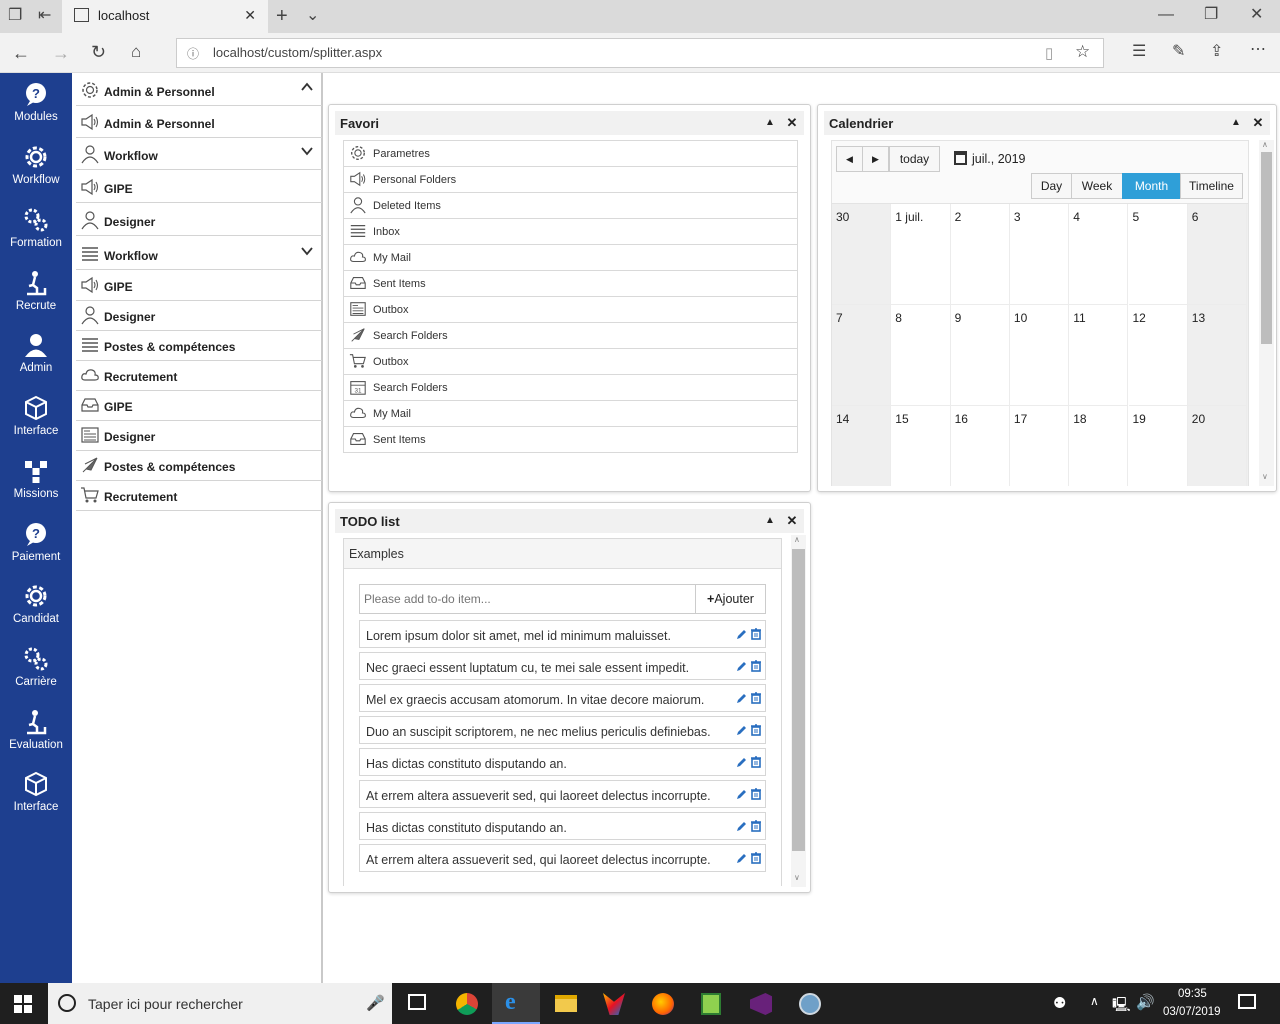 Image resolution: width=1280 pixels, height=1024 pixels. What do you see at coordinates (312, 16) in the screenshot?
I see `chevron-down-icon: ⌄` at bounding box center [312, 16].